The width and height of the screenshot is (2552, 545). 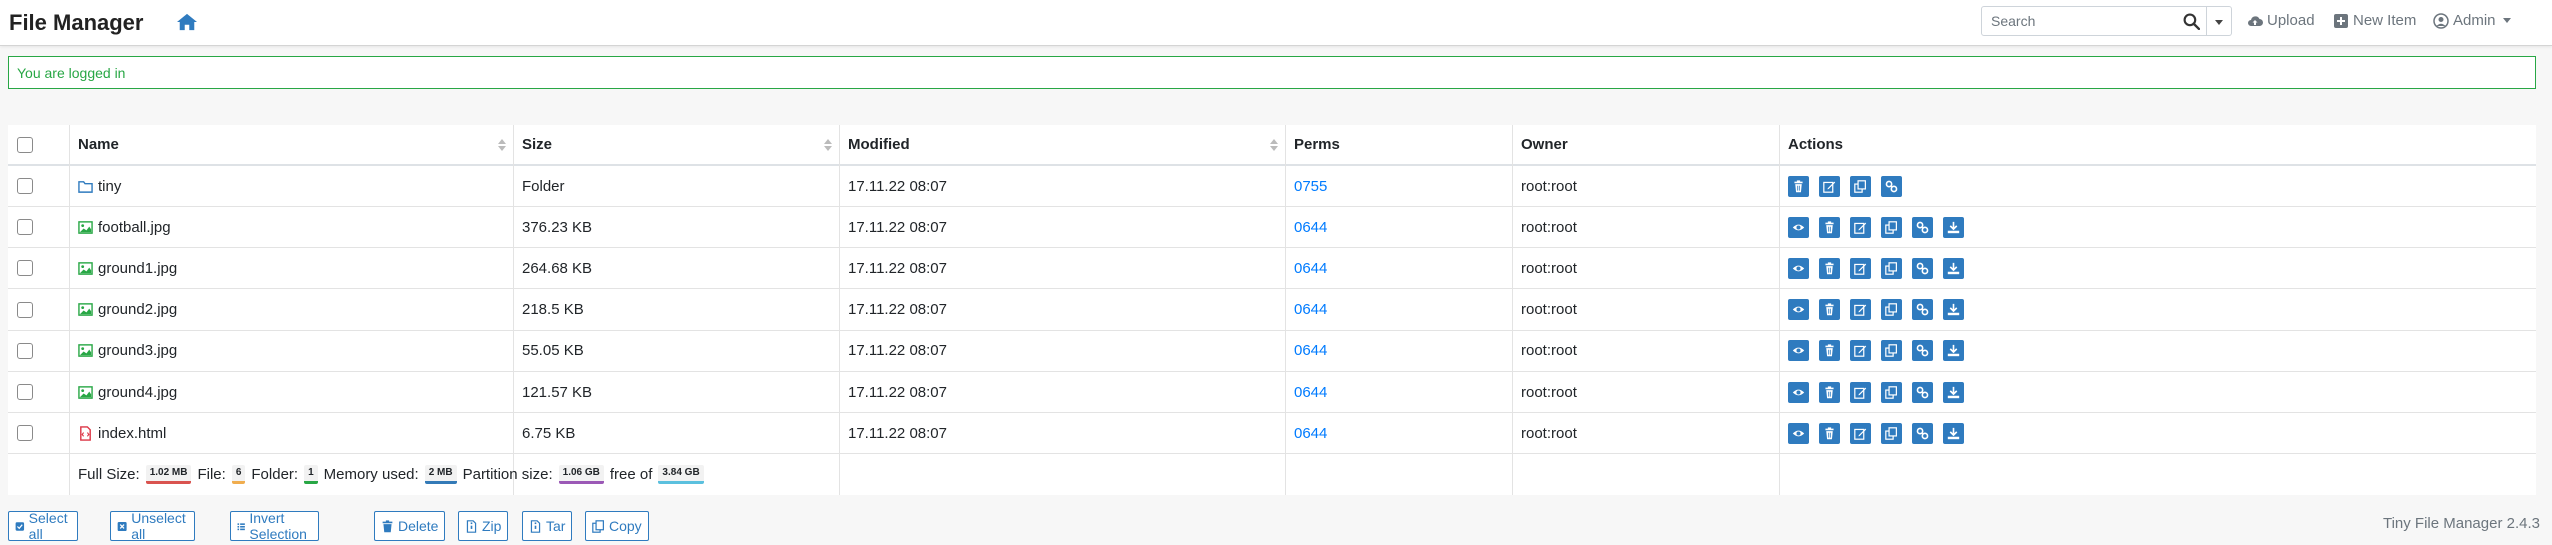 I want to click on perms-link: 0755, so click(x=1310, y=186).